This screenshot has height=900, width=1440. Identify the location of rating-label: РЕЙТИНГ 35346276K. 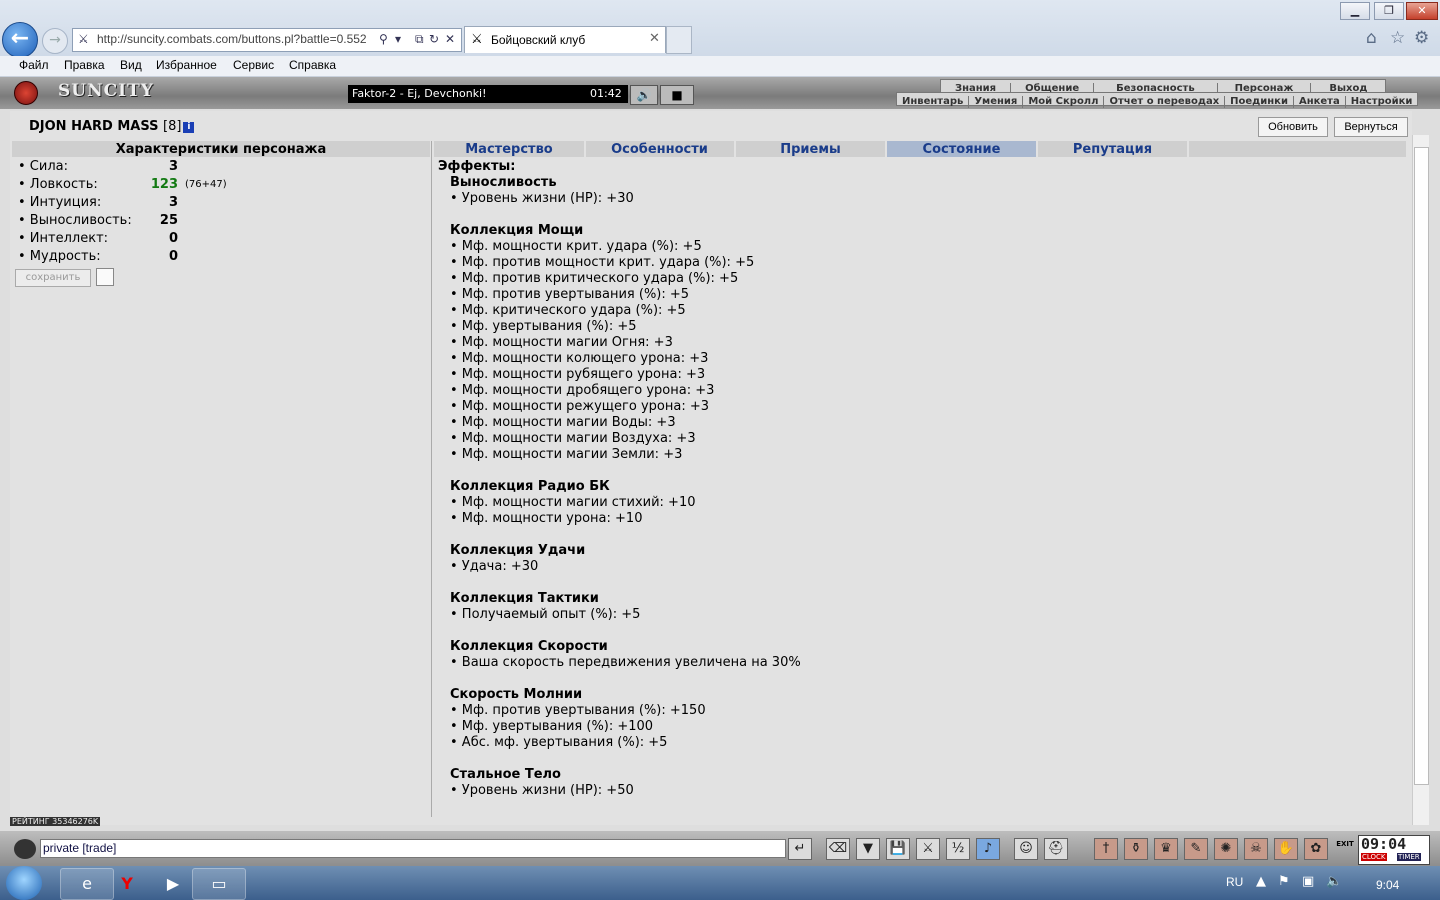
(55, 821).